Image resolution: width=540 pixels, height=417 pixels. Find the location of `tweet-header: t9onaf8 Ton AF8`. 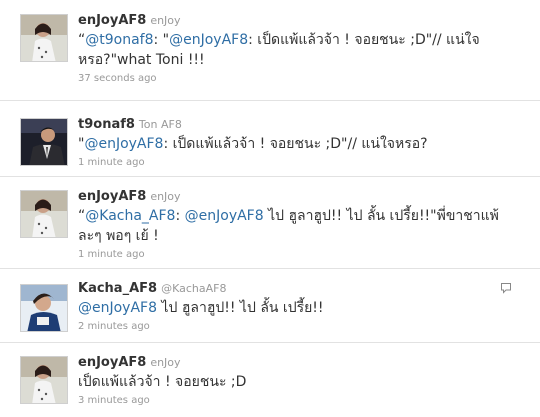

tweet-header: t9onaf8 Ton AF8 is located at coordinates (294, 124).